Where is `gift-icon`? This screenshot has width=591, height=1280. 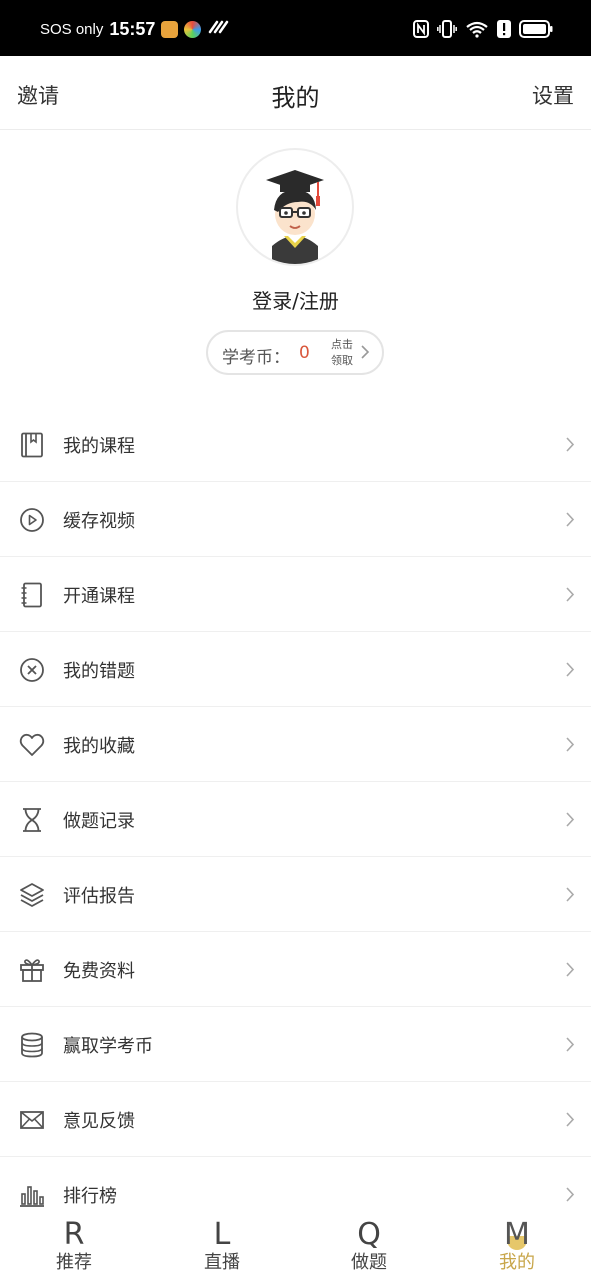
gift-icon is located at coordinates (32, 970).